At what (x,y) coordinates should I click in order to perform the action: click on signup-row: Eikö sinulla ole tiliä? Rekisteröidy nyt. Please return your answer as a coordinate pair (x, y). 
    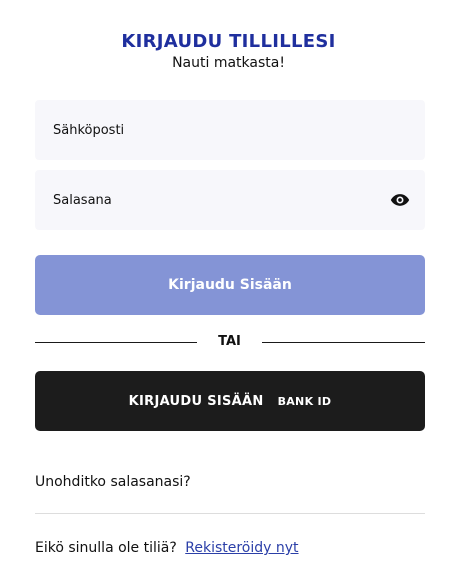
    Looking at the image, I should click on (167, 548).